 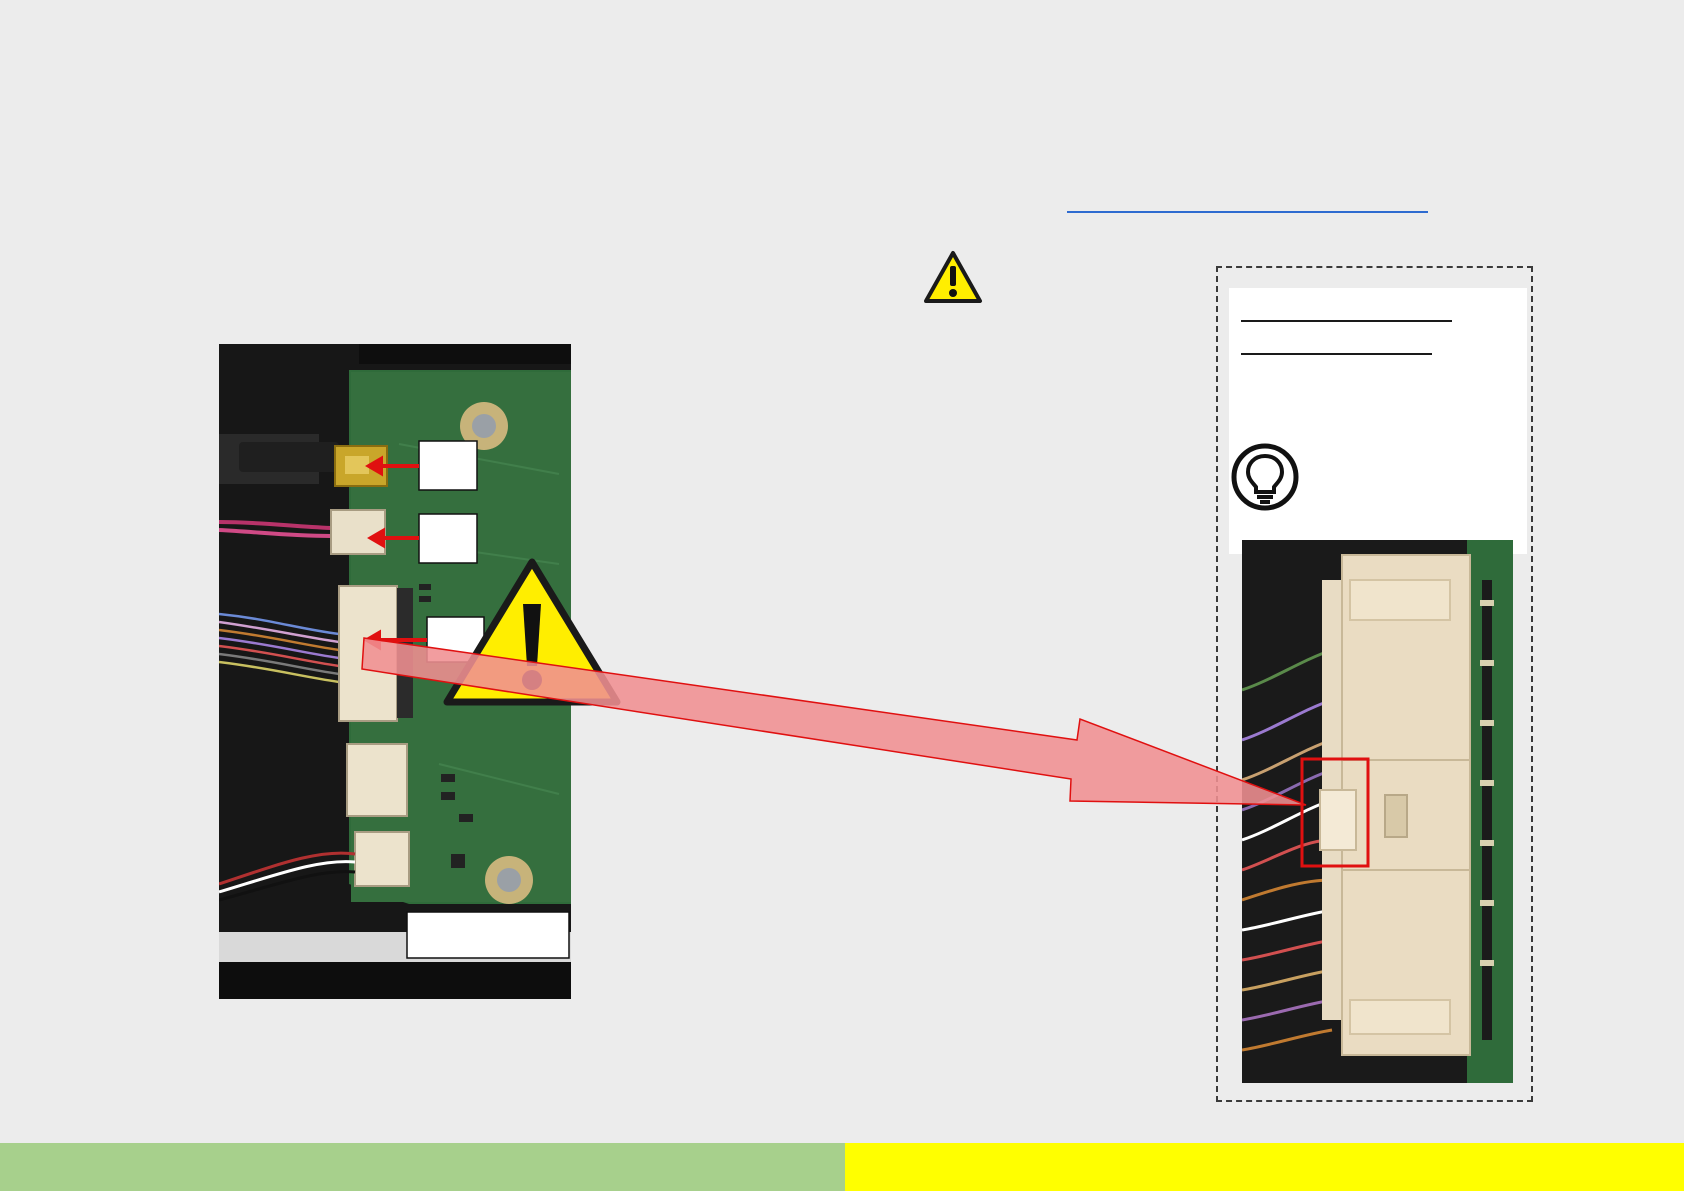 I want to click on link-underline, so click(x=1247, y=212).